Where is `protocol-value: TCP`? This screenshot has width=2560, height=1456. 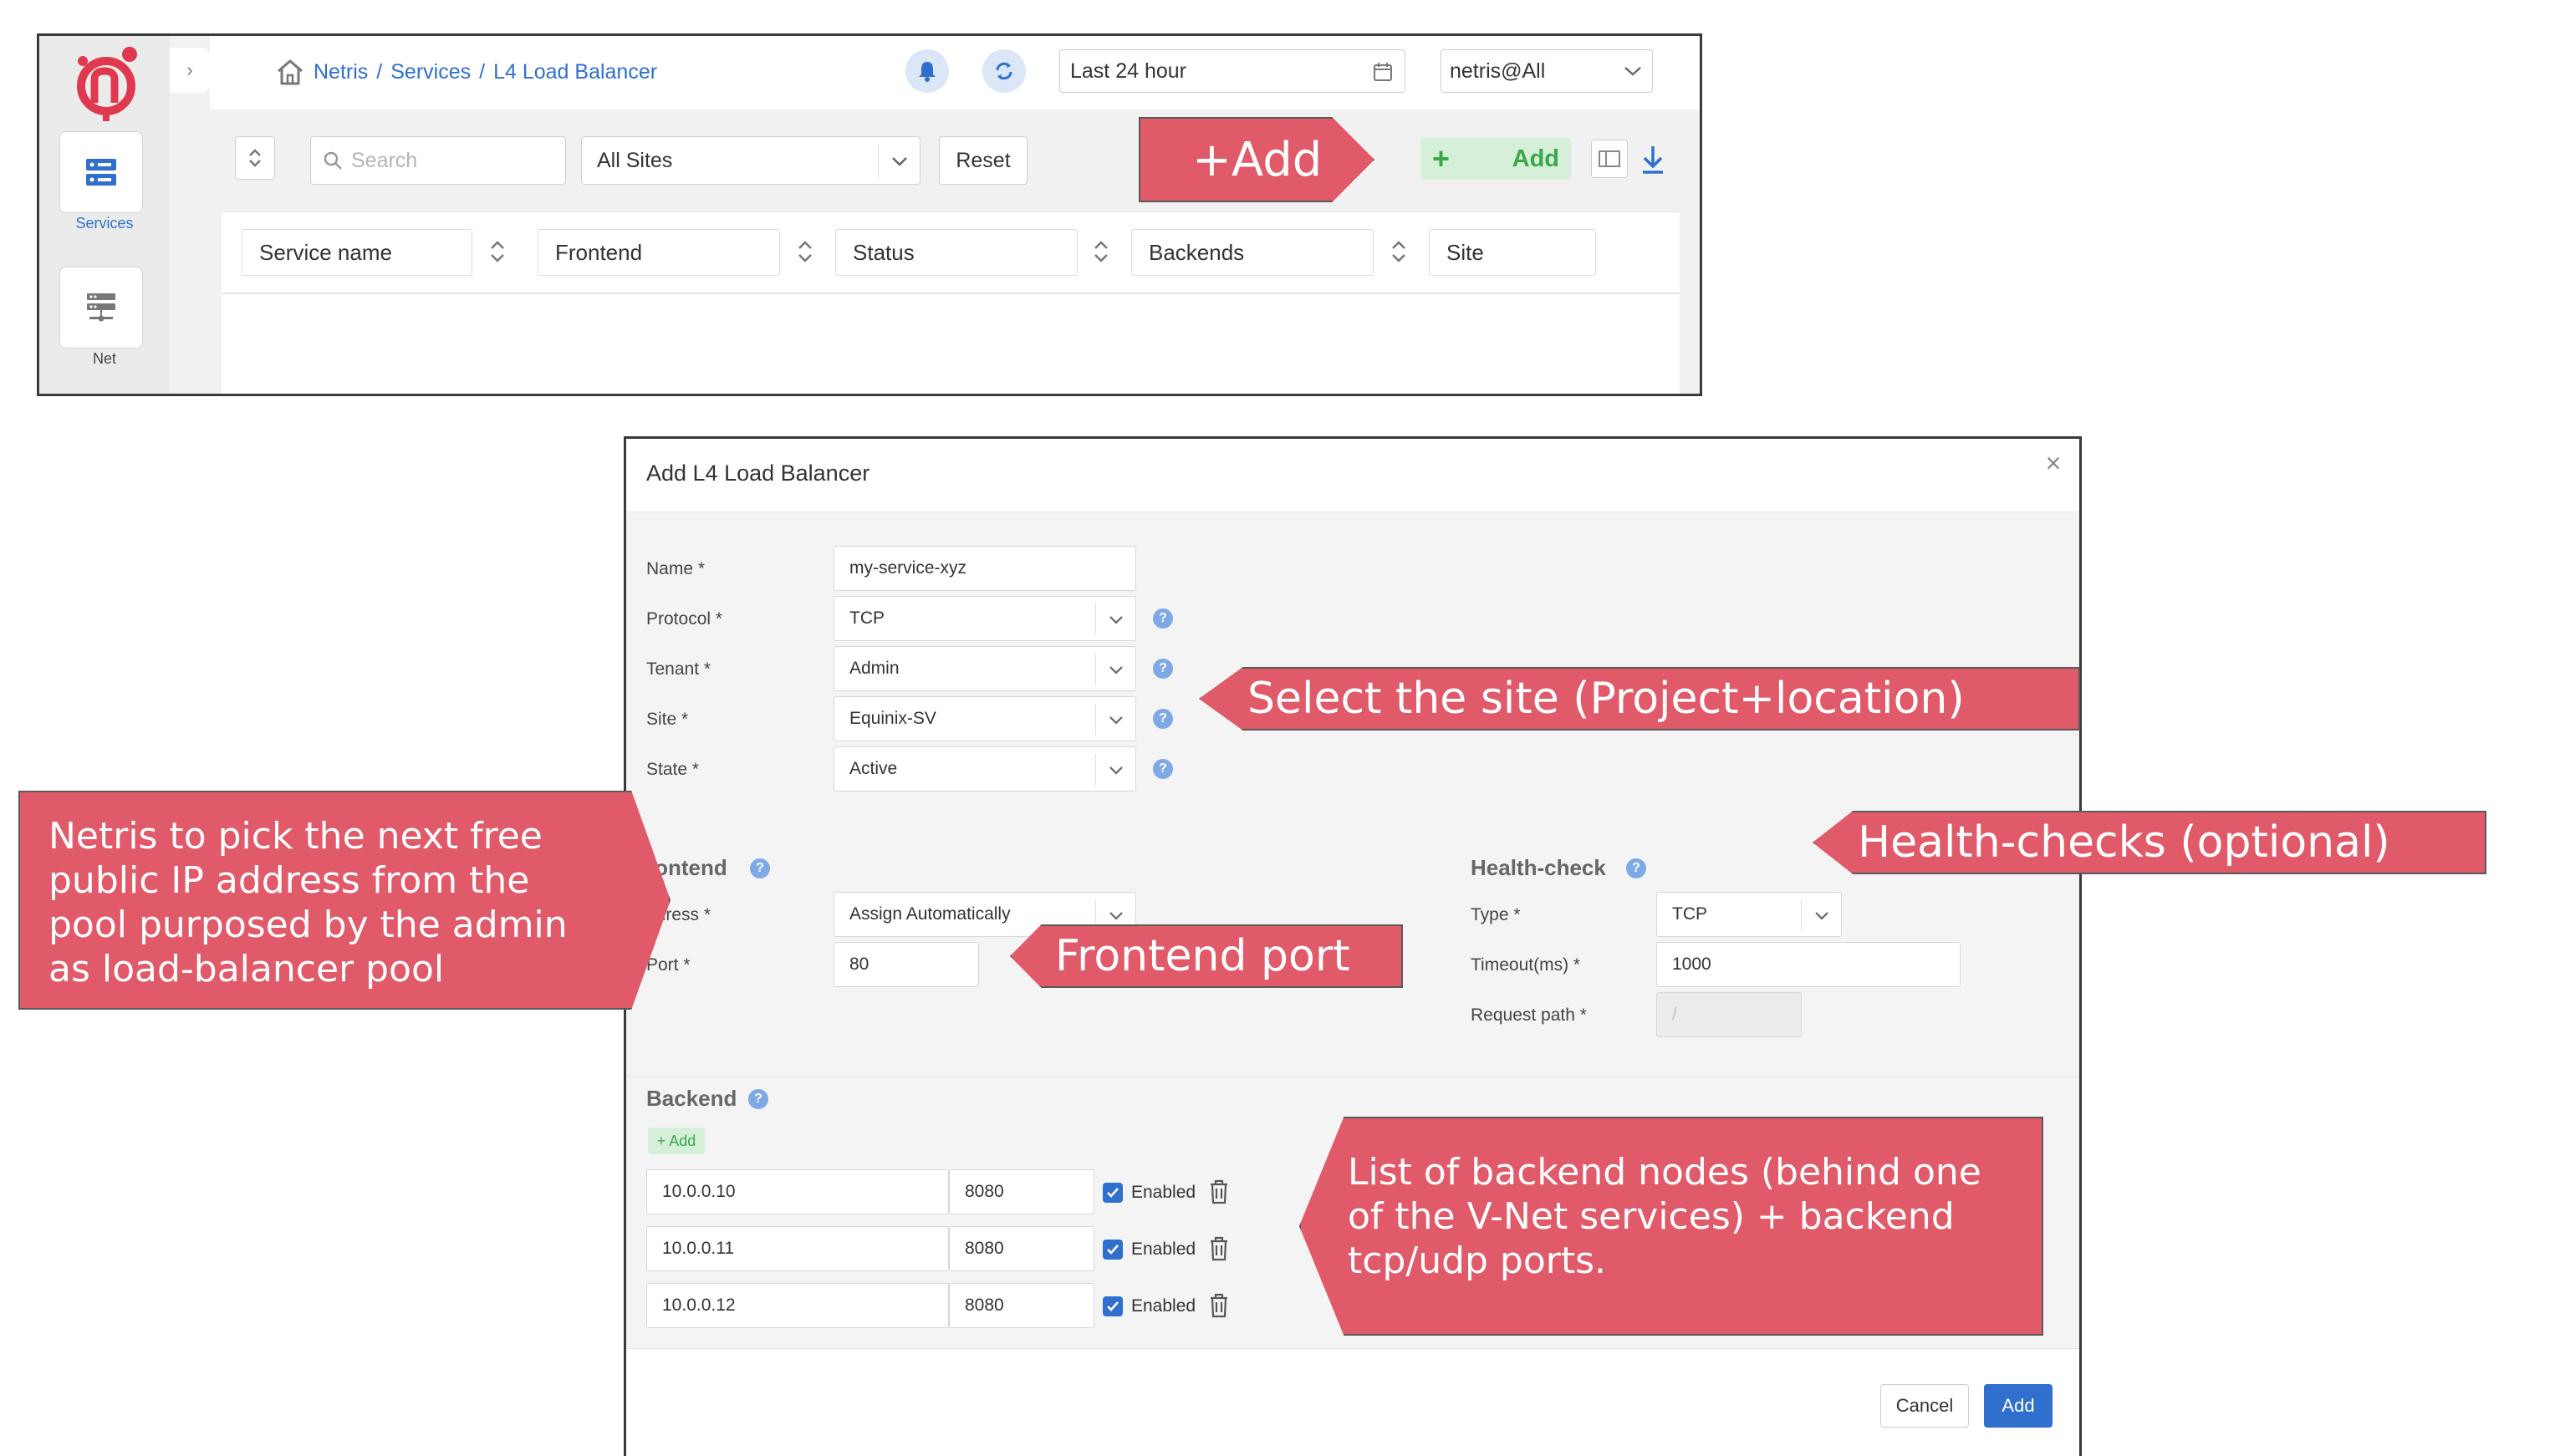 protocol-value: TCP is located at coordinates (867, 618).